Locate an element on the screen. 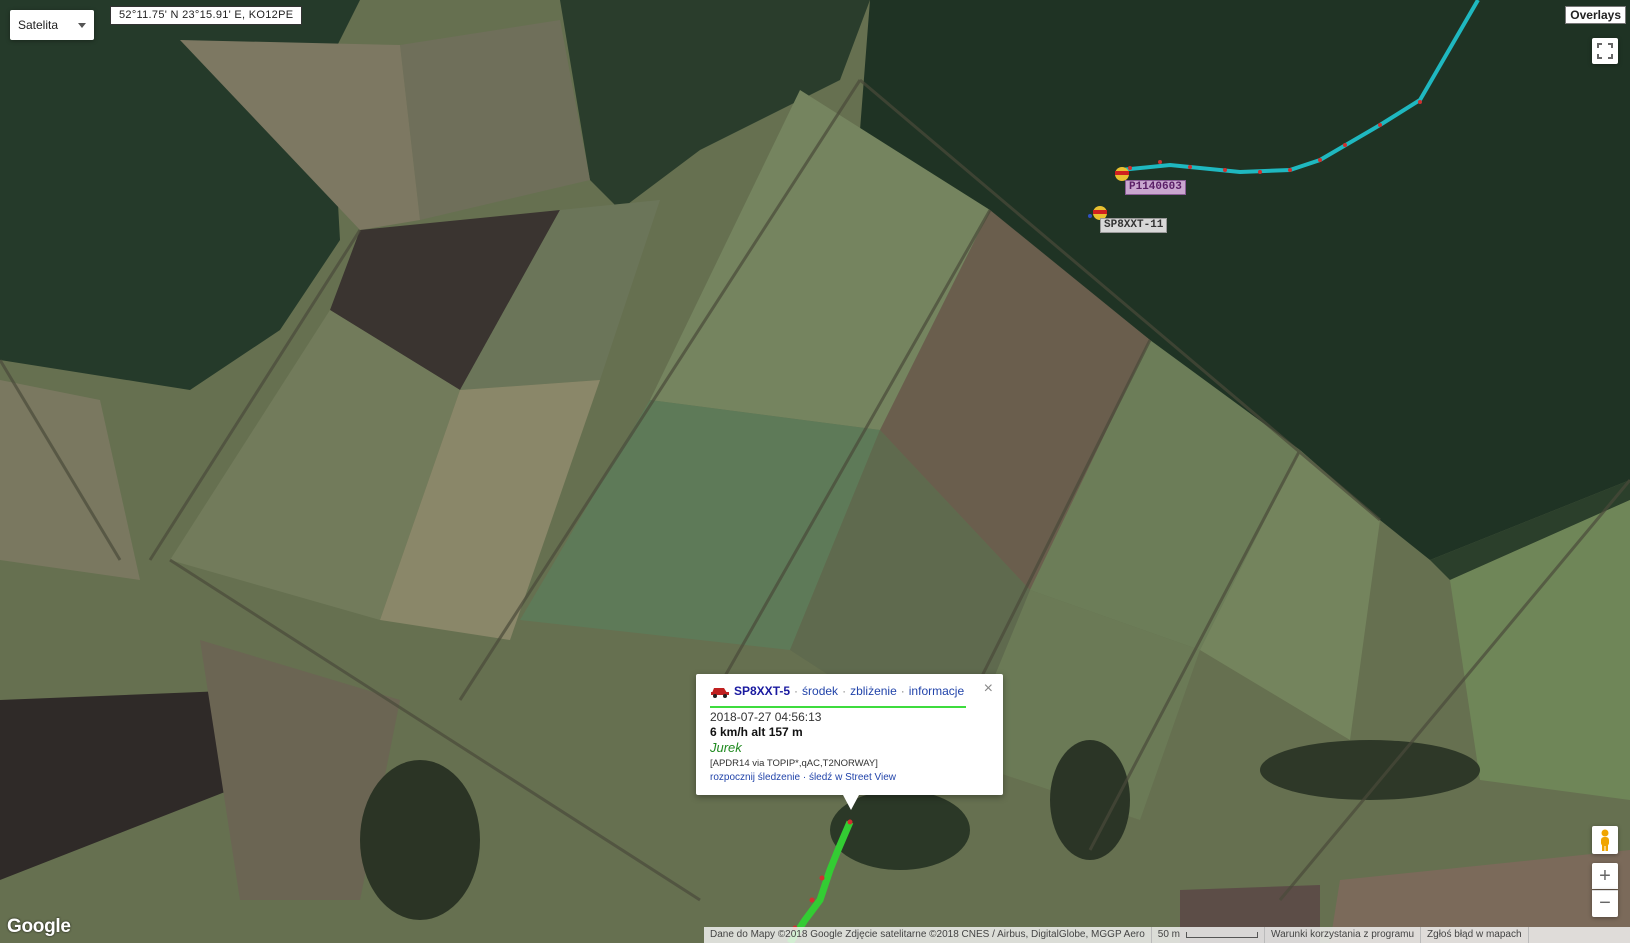 The width and height of the screenshot is (1630, 943). balloon-icon is located at coordinates (1122, 174).